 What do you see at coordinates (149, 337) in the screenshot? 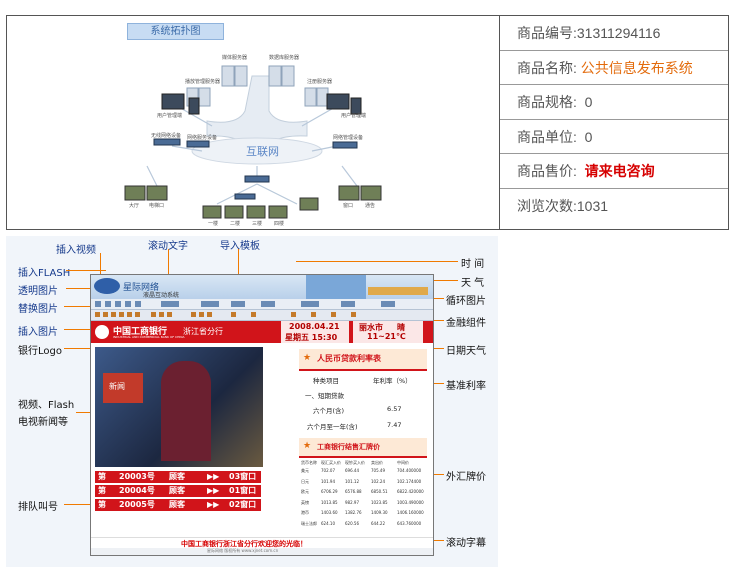
I see `bank-name-en: INDUSTRIAL AND COMMERCIAL BANK OF CHINA` at bounding box center [149, 337].